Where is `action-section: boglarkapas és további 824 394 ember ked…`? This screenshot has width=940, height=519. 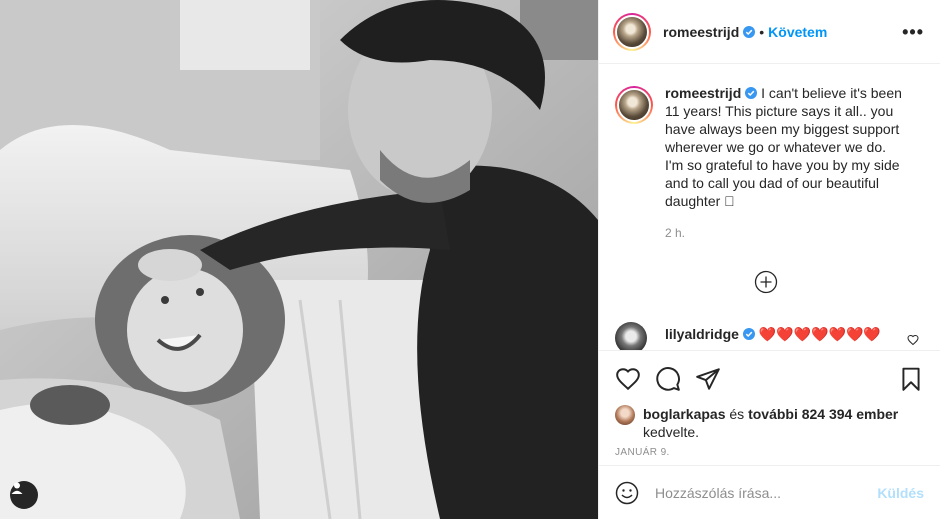 action-section: boglarkapas és további 824 394 ember ked… is located at coordinates (769, 410).